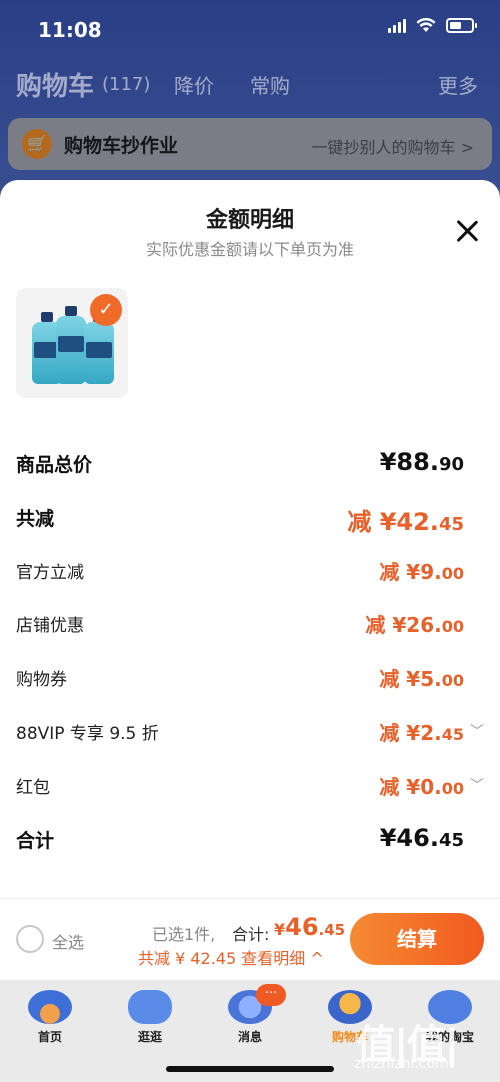  Describe the element at coordinates (250, 839) in the screenshot. I see `row-grand-total: 合计 ¥46.45` at that location.